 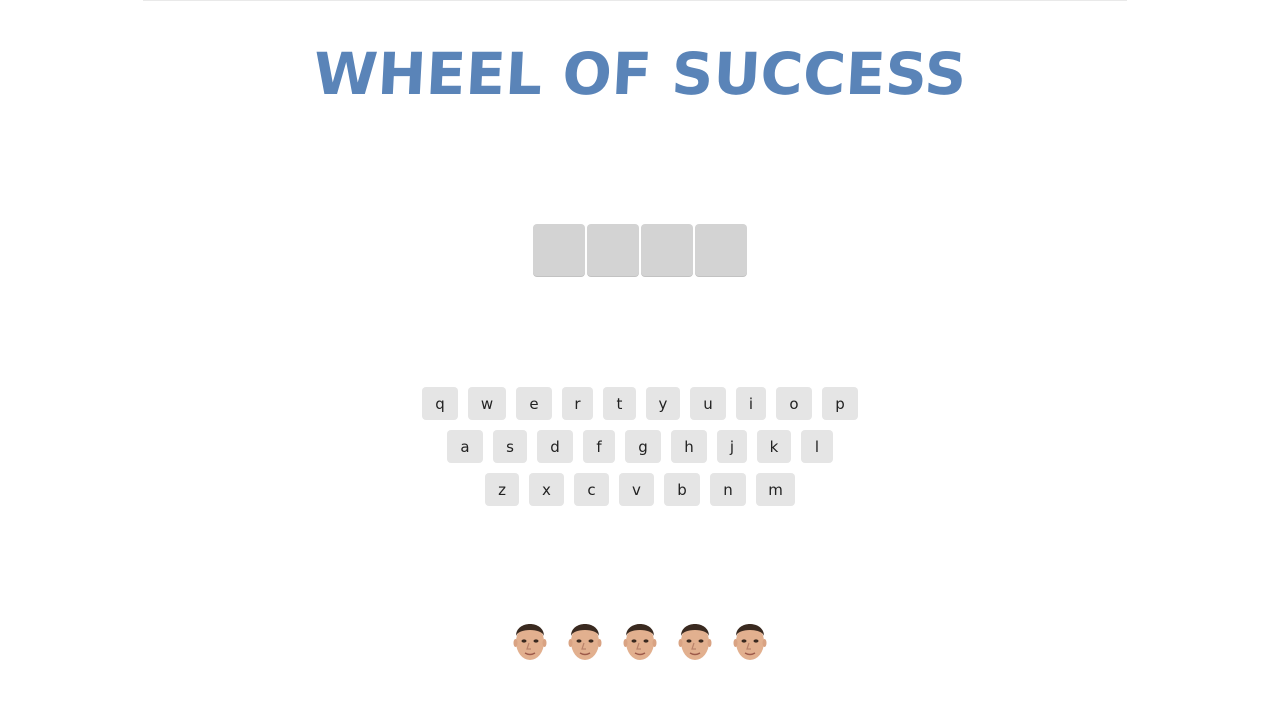 I want to click on key-y: y, so click(x=663, y=403).